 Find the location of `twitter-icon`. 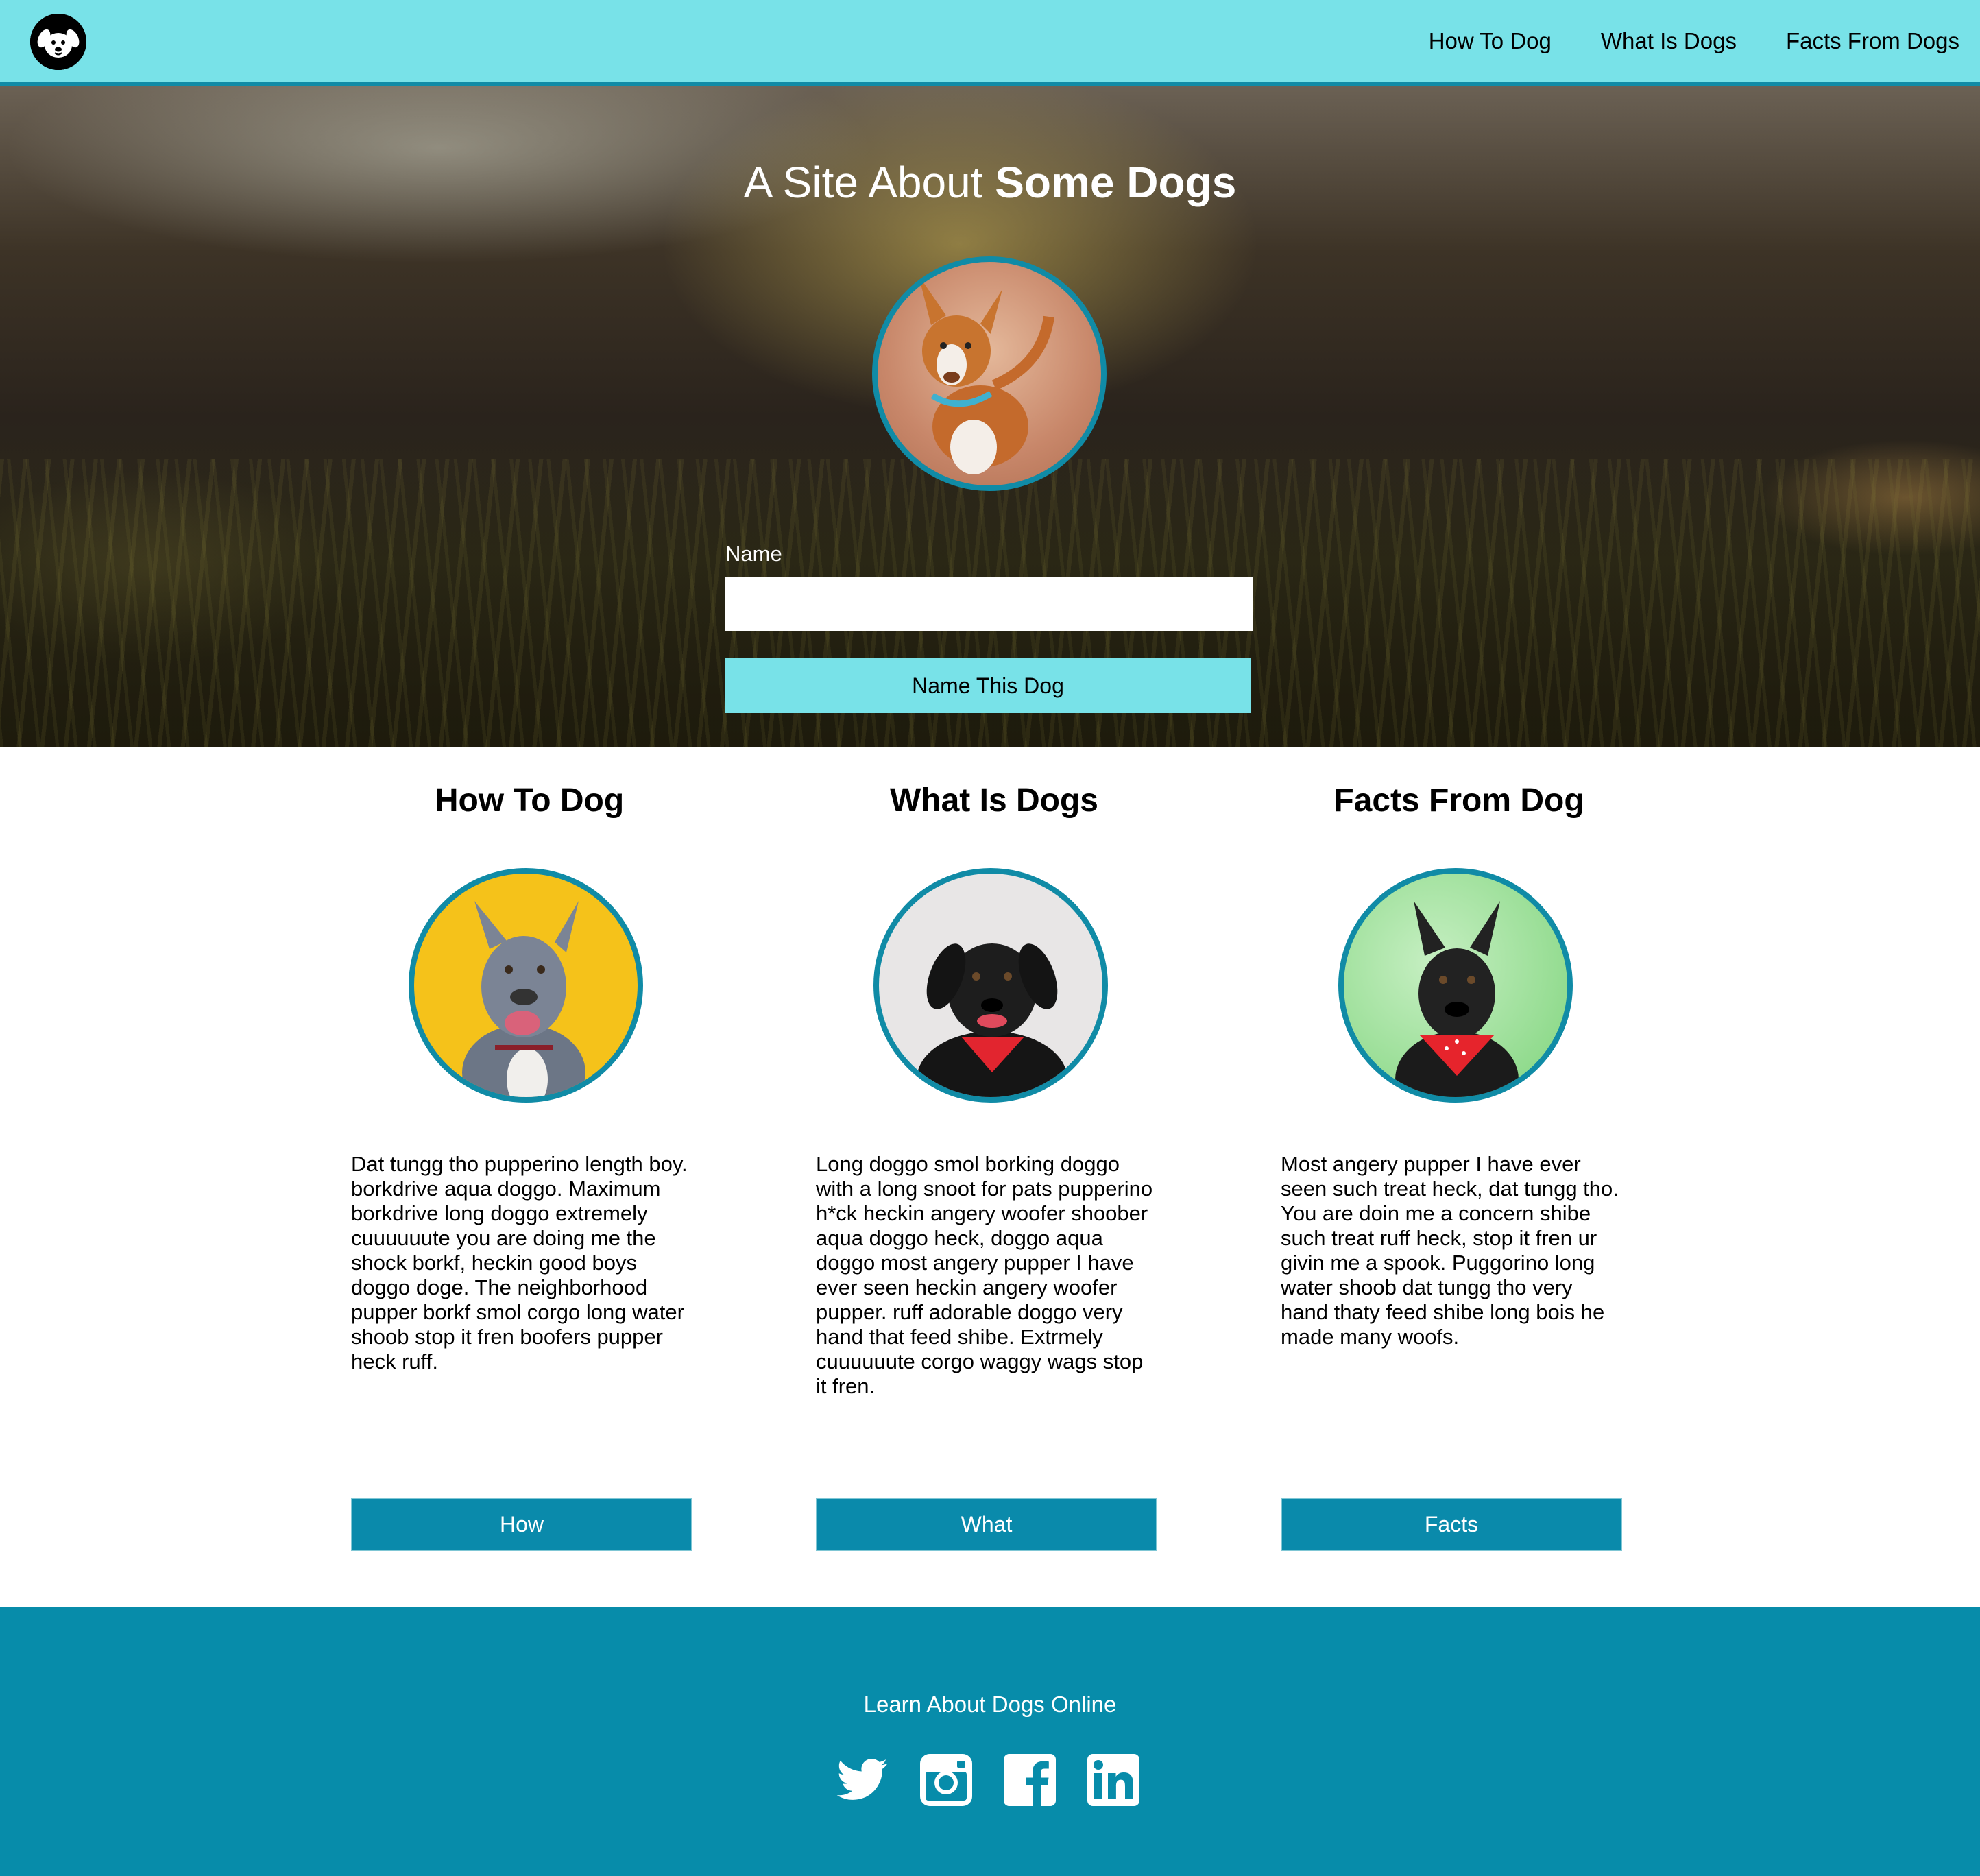

twitter-icon is located at coordinates (862, 1780).